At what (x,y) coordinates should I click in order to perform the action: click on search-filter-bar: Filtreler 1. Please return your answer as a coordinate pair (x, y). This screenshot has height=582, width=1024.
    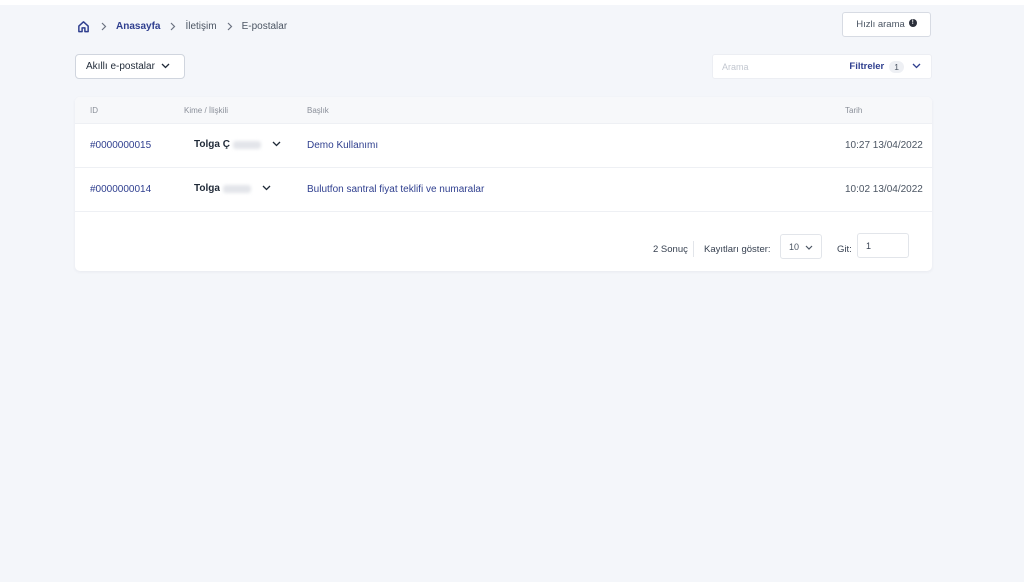
    Looking at the image, I should click on (822, 66).